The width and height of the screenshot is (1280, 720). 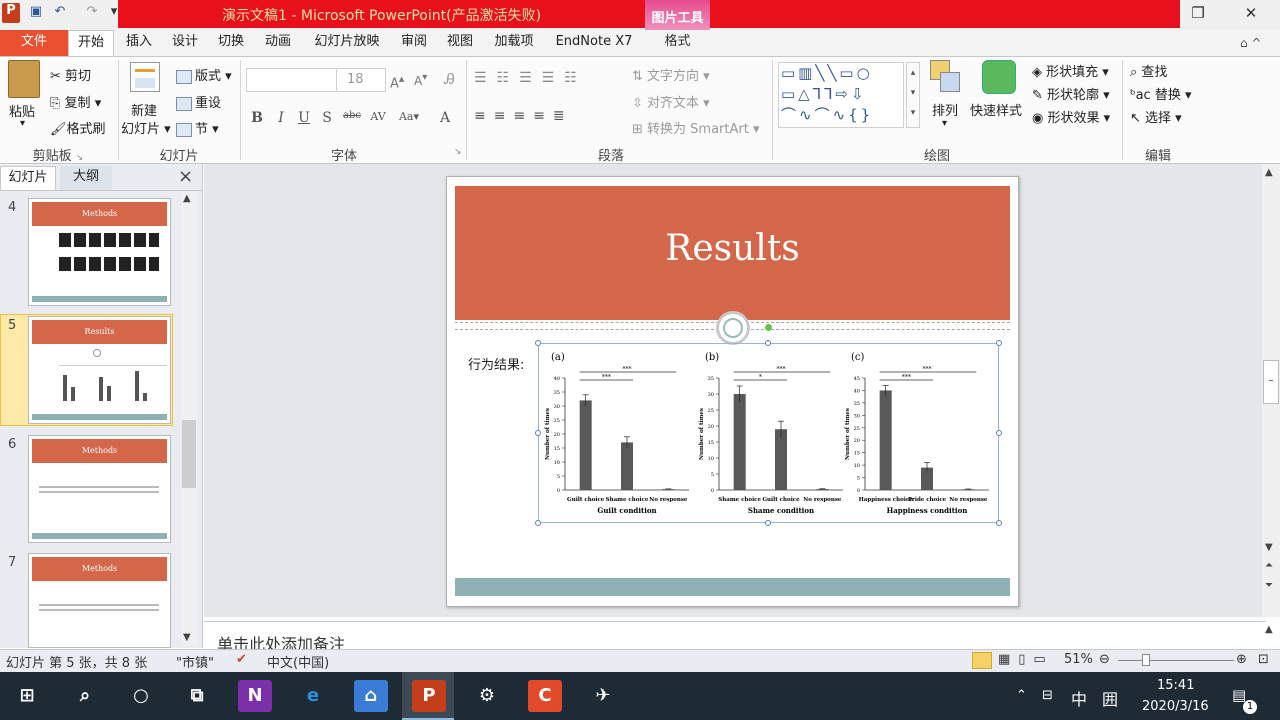 I want to click on grow-font-icon: A▴, so click(x=397, y=81).